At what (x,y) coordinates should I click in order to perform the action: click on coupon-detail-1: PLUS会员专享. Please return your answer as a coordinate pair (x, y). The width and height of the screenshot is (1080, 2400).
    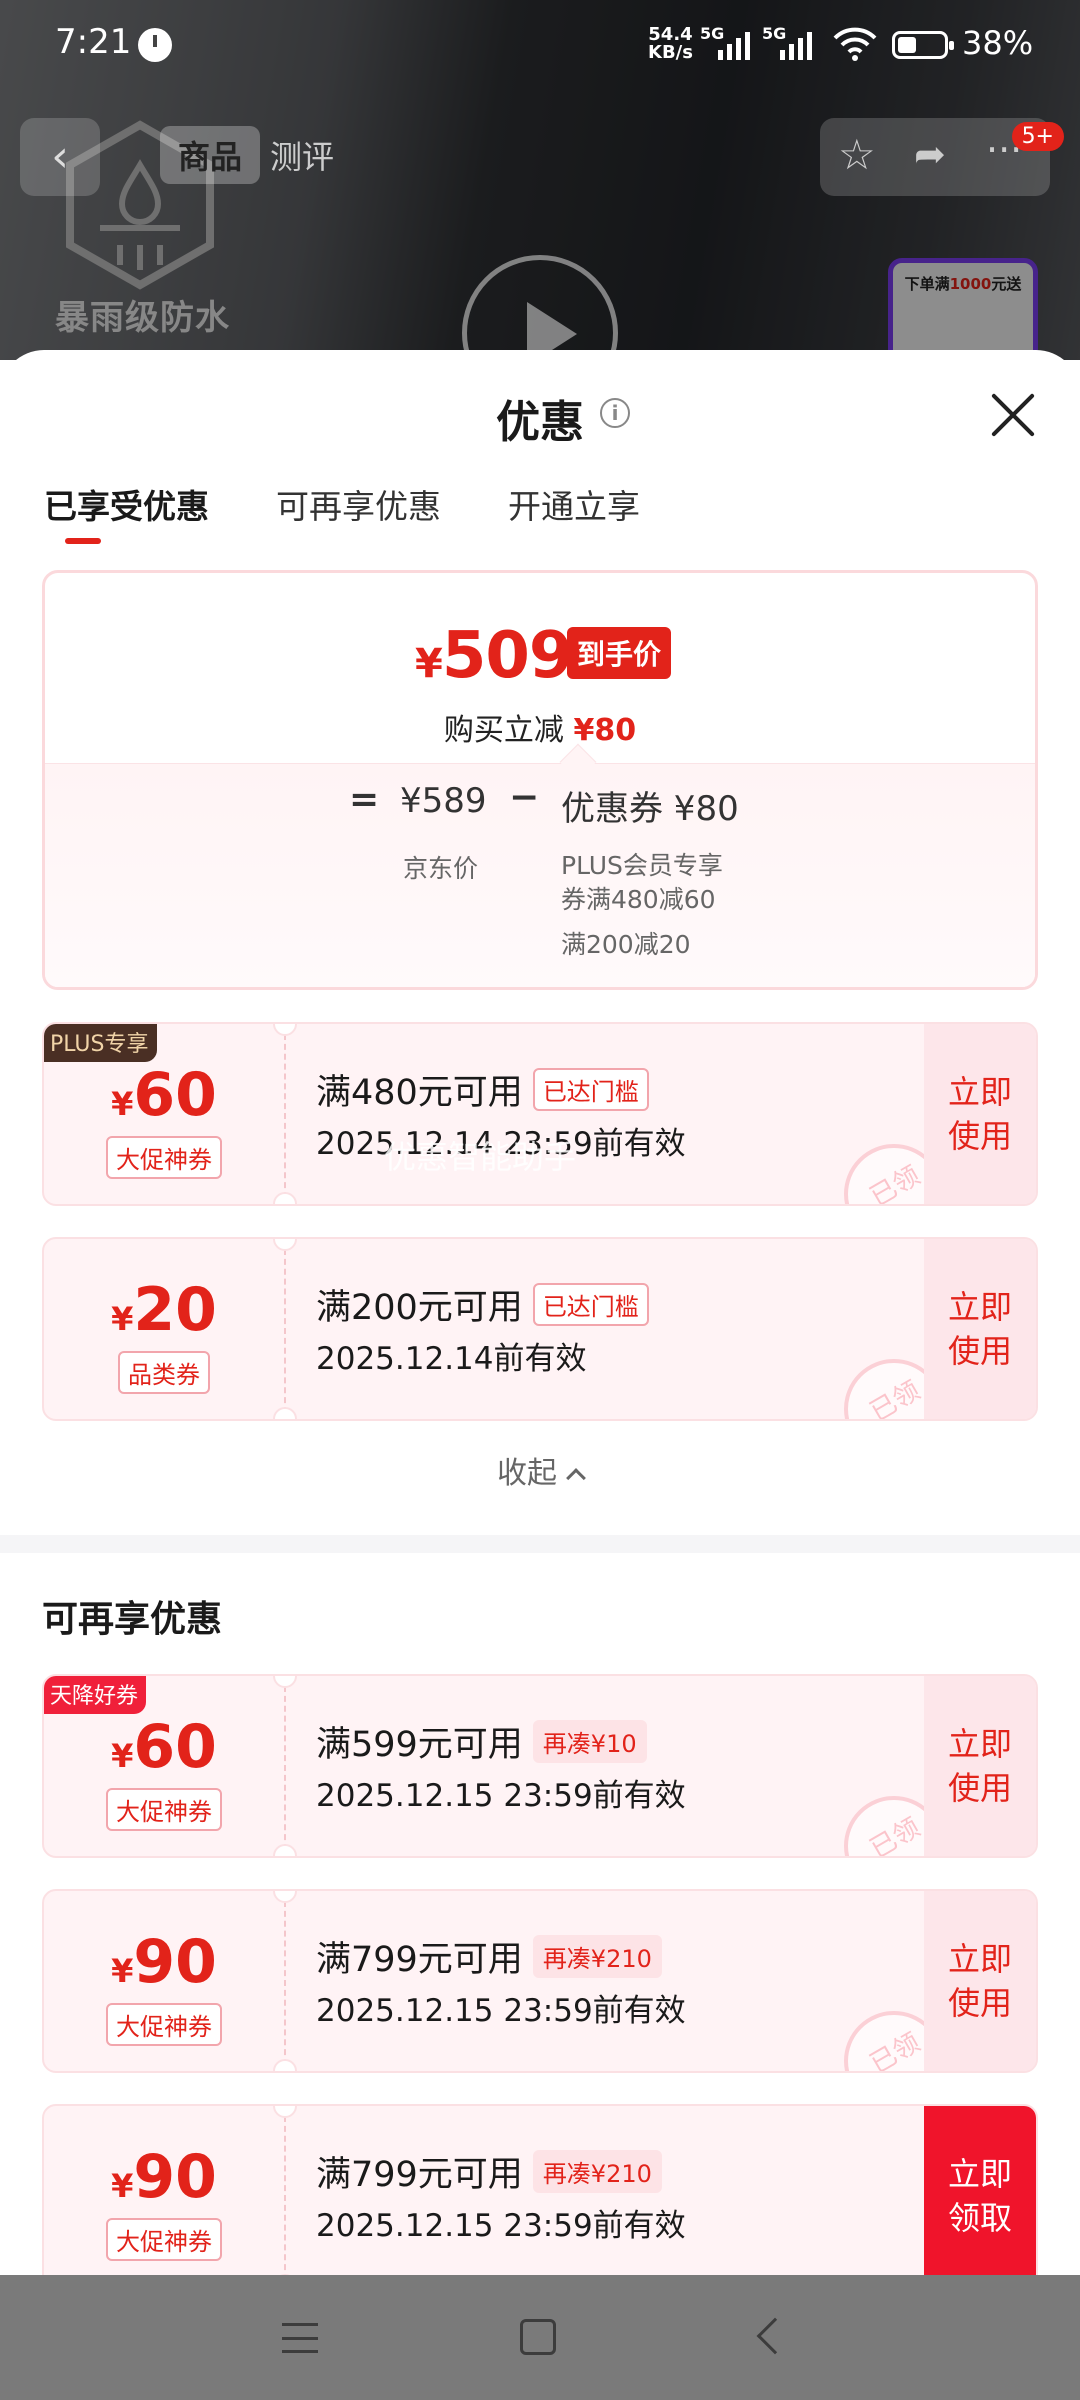
    Looking at the image, I should click on (642, 865).